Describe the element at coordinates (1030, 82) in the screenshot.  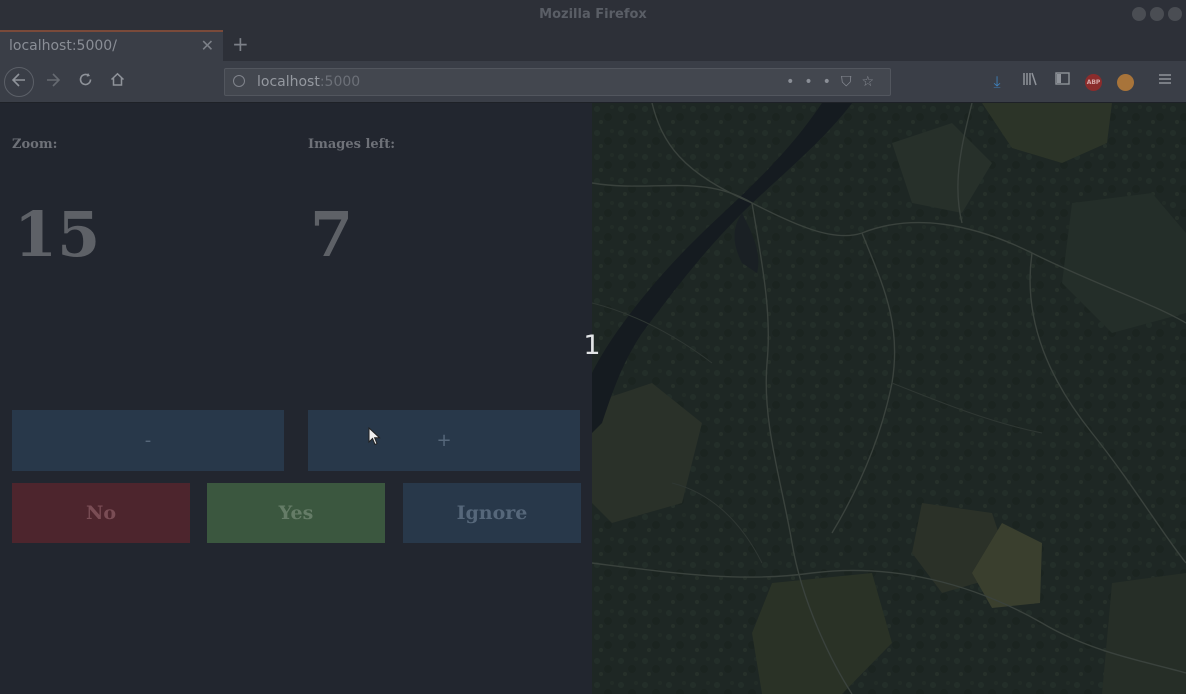
I see `library-icon` at that location.